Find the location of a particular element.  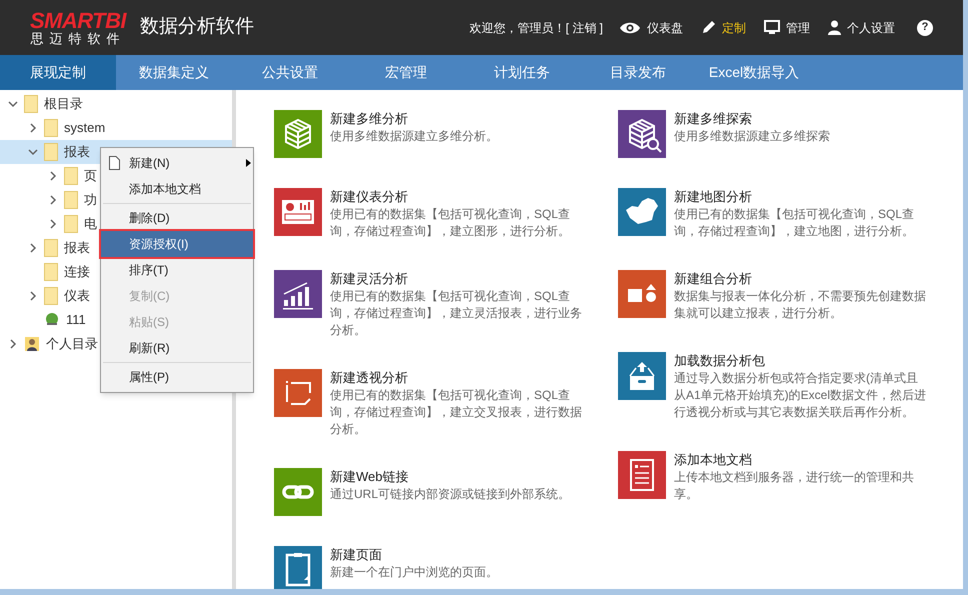

card-description: 使用已有的数据集【包括可视化查询，SQL查询，存储过程查询】，建立灵活报表，进行业务分析。 is located at coordinates (456, 313).